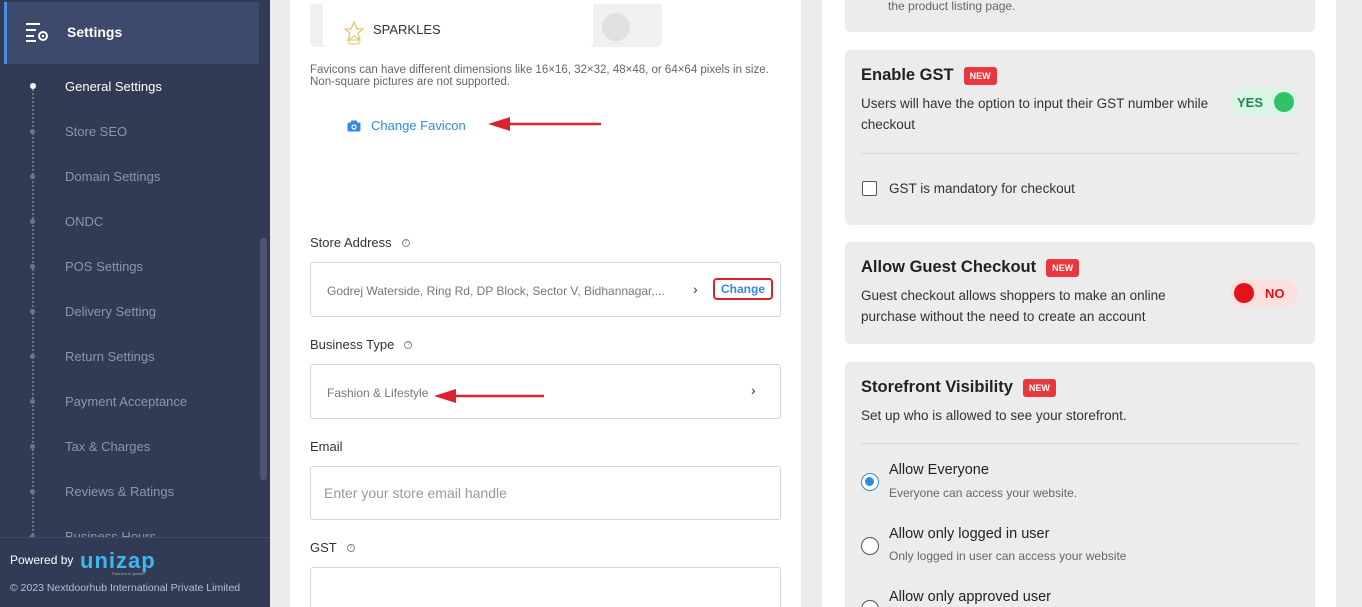  Describe the element at coordinates (111, 311) in the screenshot. I see `sidebar-item-label: Delivery Setting` at that location.